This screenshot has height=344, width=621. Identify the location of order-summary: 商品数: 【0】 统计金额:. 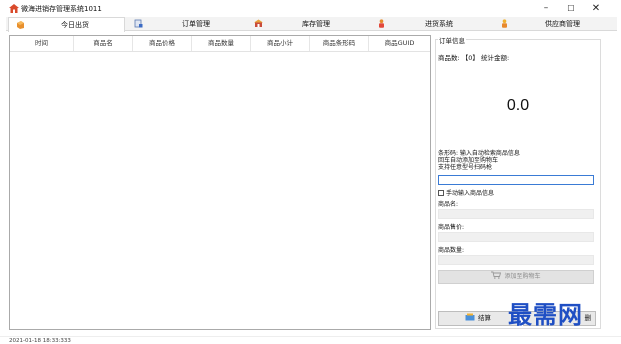
(474, 58).